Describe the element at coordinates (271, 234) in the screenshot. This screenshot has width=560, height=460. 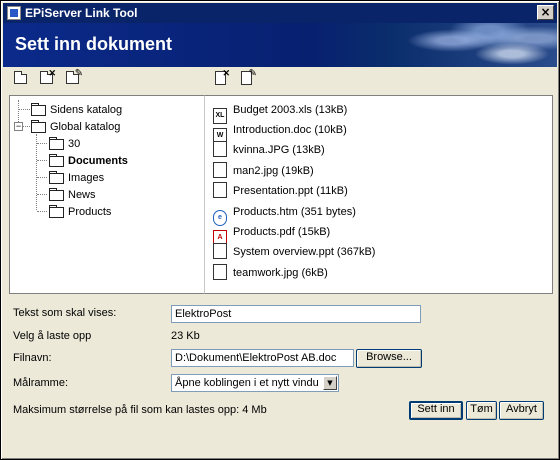
I see `file-item: A Products.pdf (15kB)` at that location.